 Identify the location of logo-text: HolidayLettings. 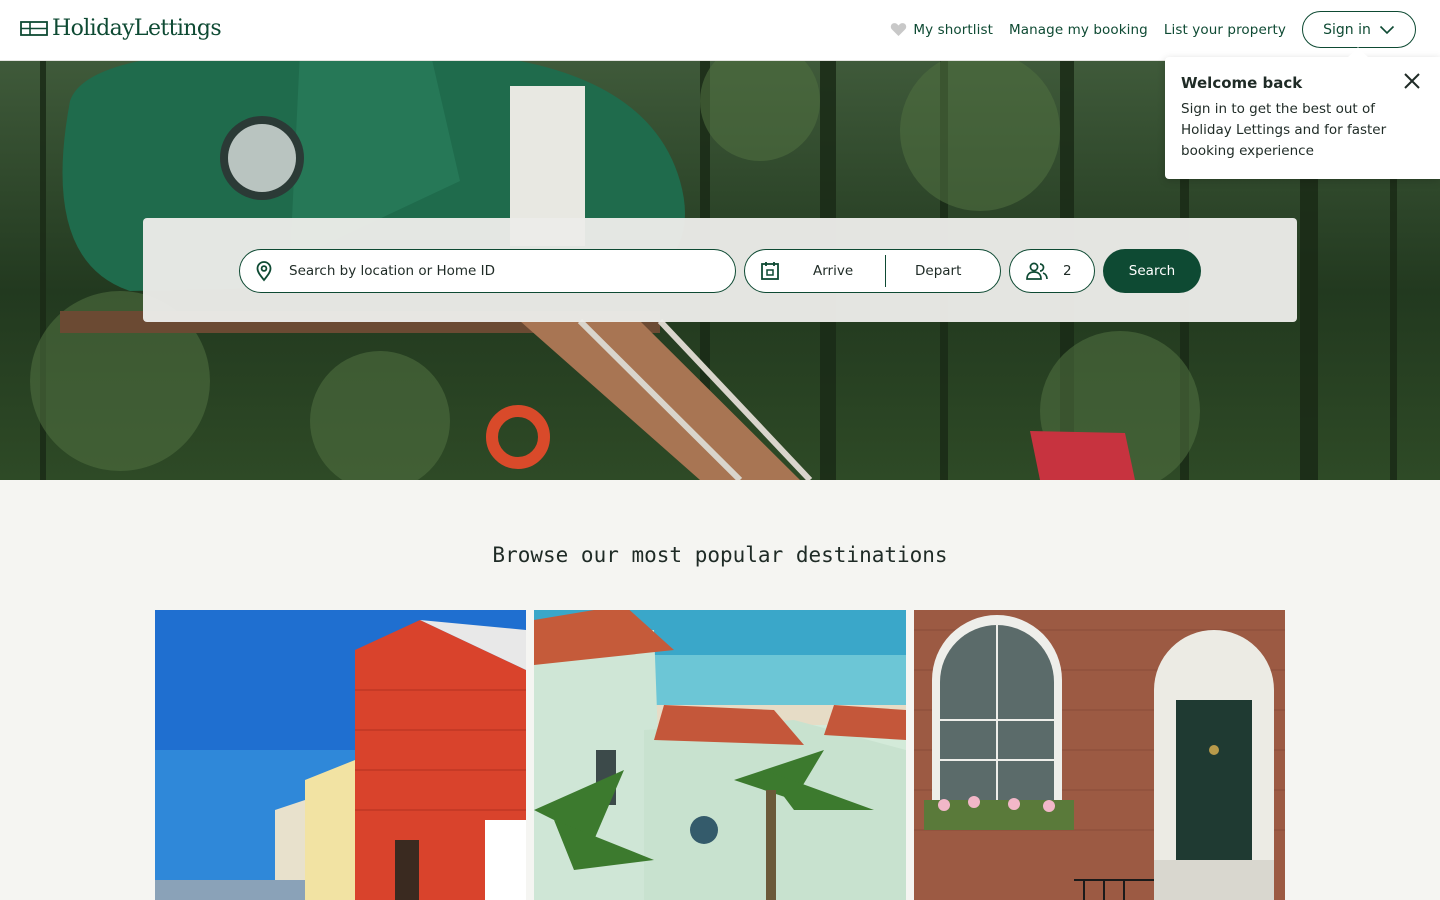
(137, 28).